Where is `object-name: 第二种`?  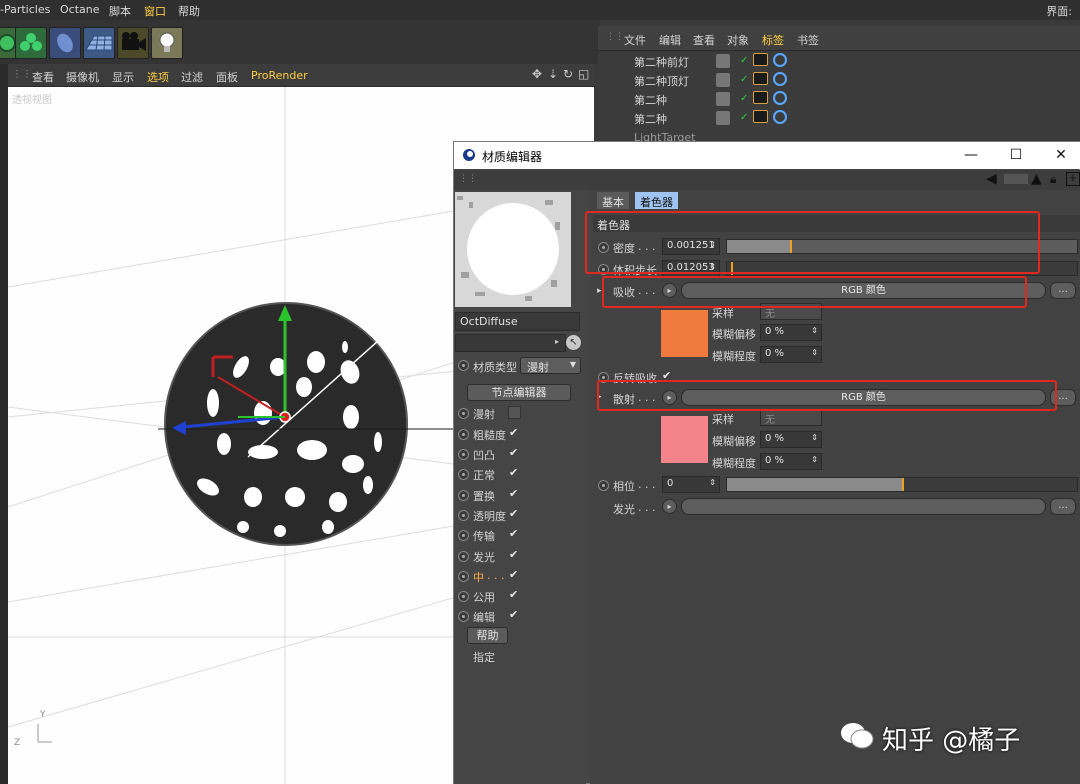 object-name: 第二种 is located at coordinates (650, 100).